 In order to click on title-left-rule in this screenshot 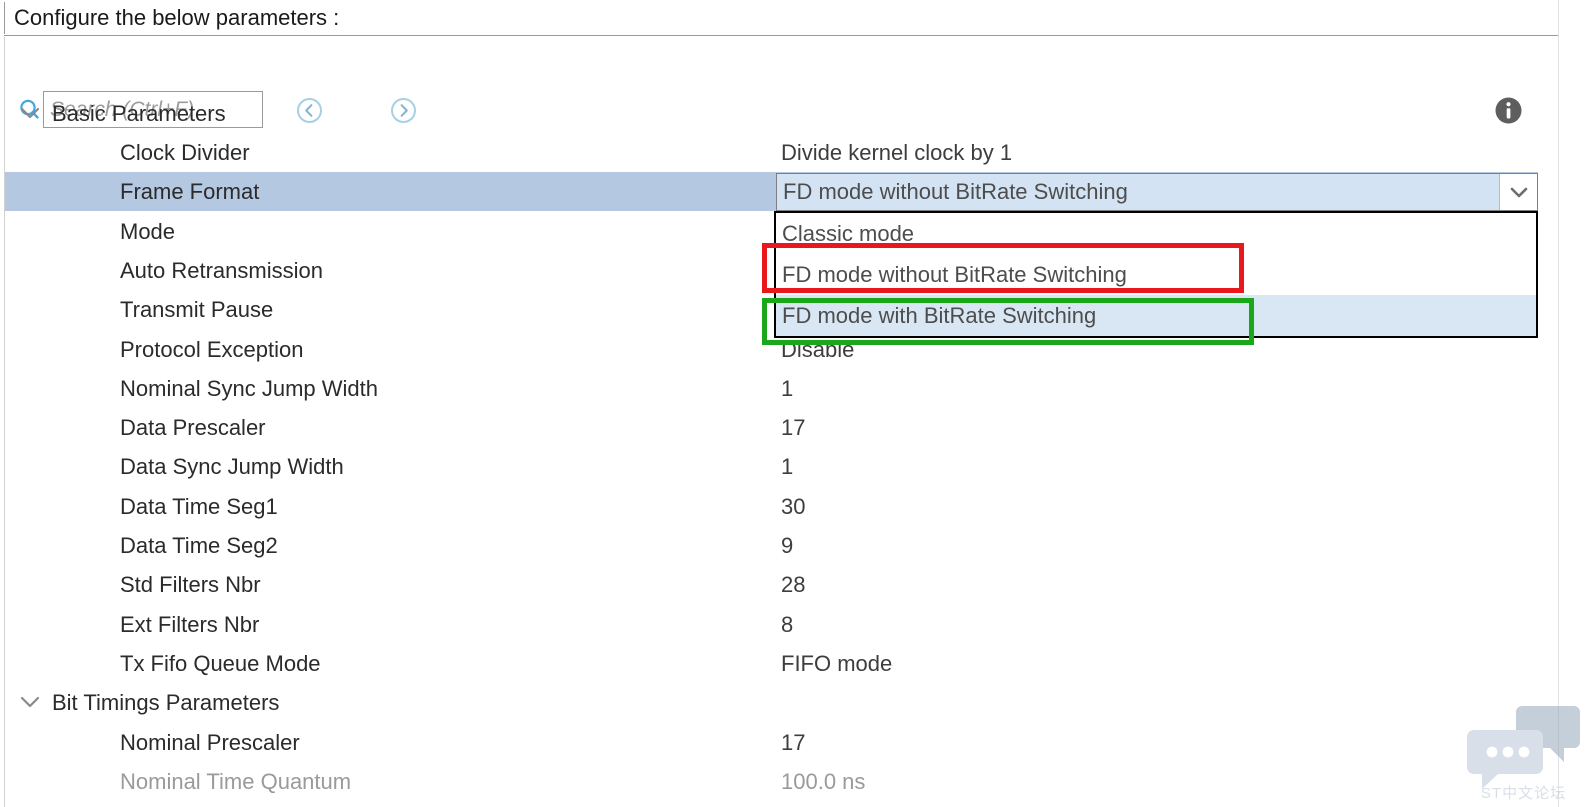, I will do `click(4, 18)`.